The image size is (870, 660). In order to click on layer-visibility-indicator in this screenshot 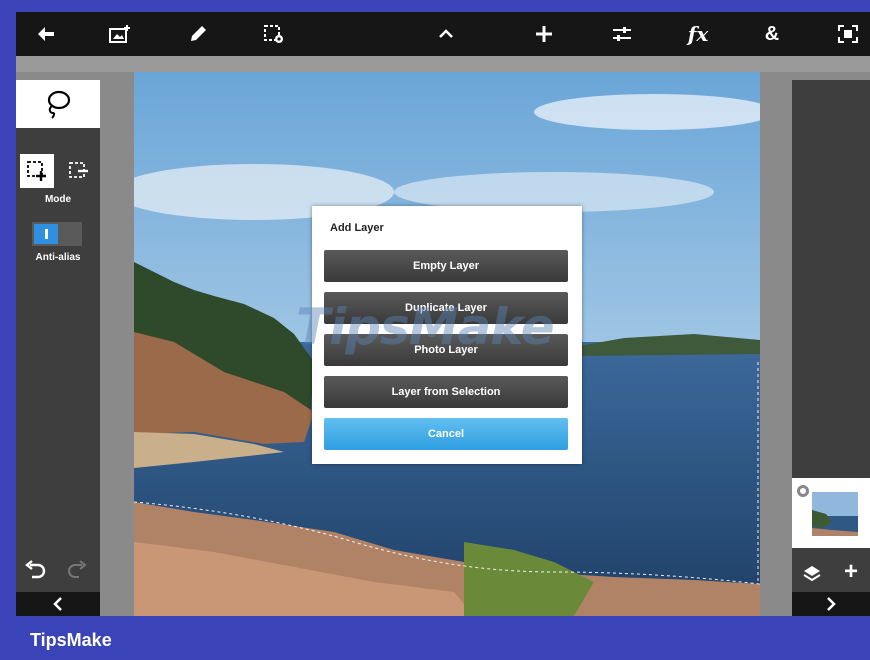, I will do `click(803, 491)`.